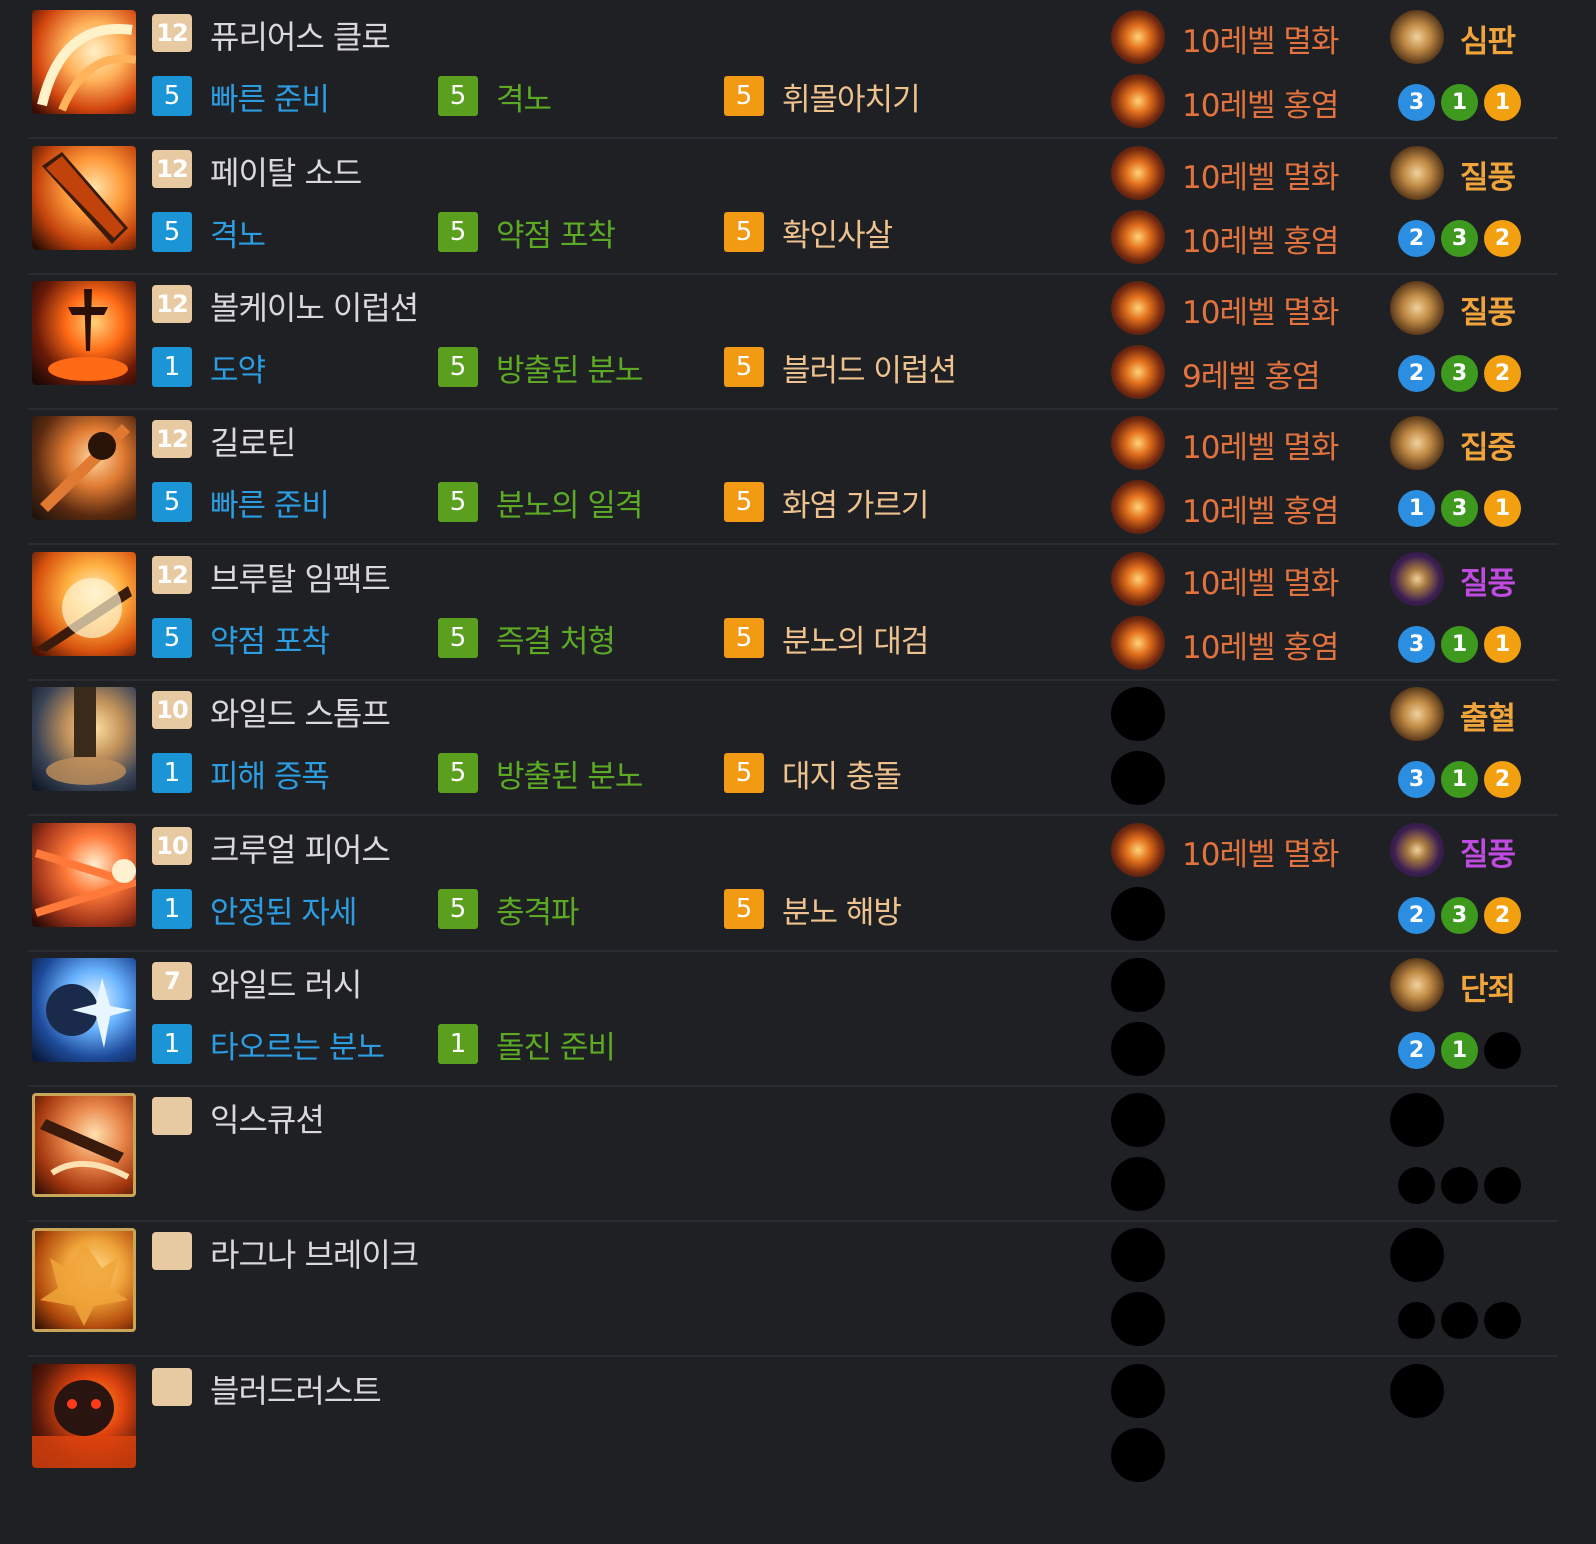 This screenshot has width=1596, height=1544. I want to click on furious-claw-icon, so click(84, 62).